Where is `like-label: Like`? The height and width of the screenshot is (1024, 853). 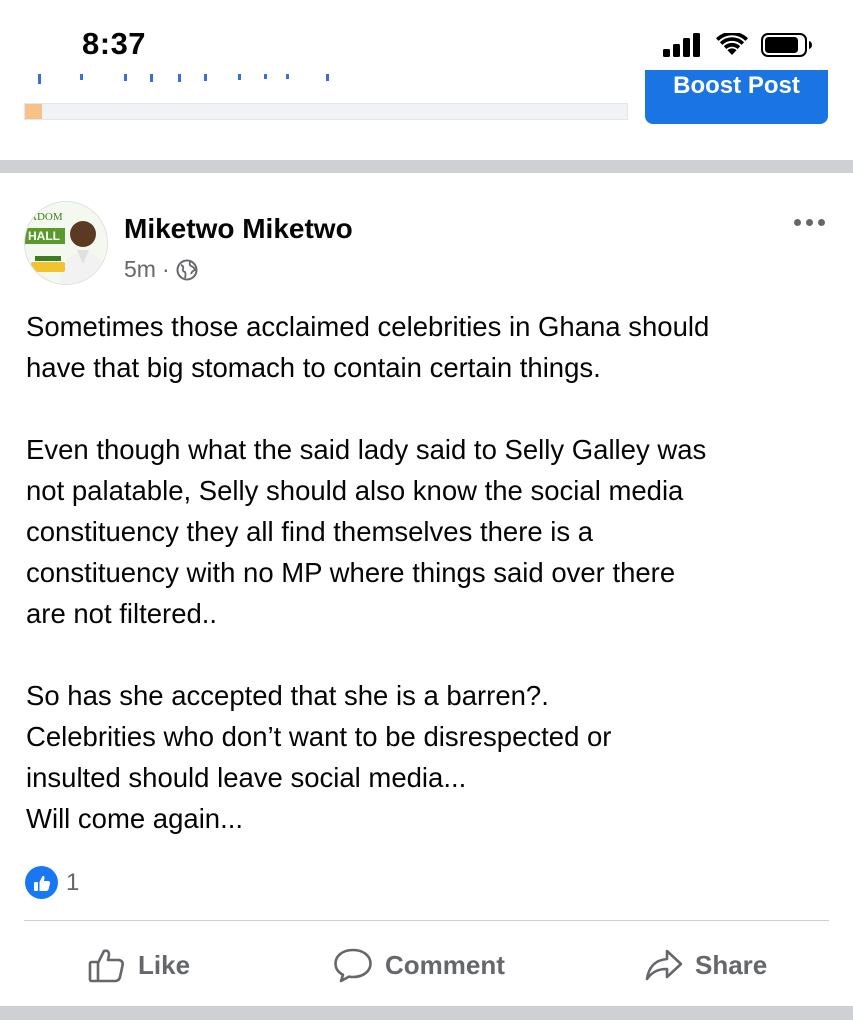 like-label: Like is located at coordinates (164, 964).